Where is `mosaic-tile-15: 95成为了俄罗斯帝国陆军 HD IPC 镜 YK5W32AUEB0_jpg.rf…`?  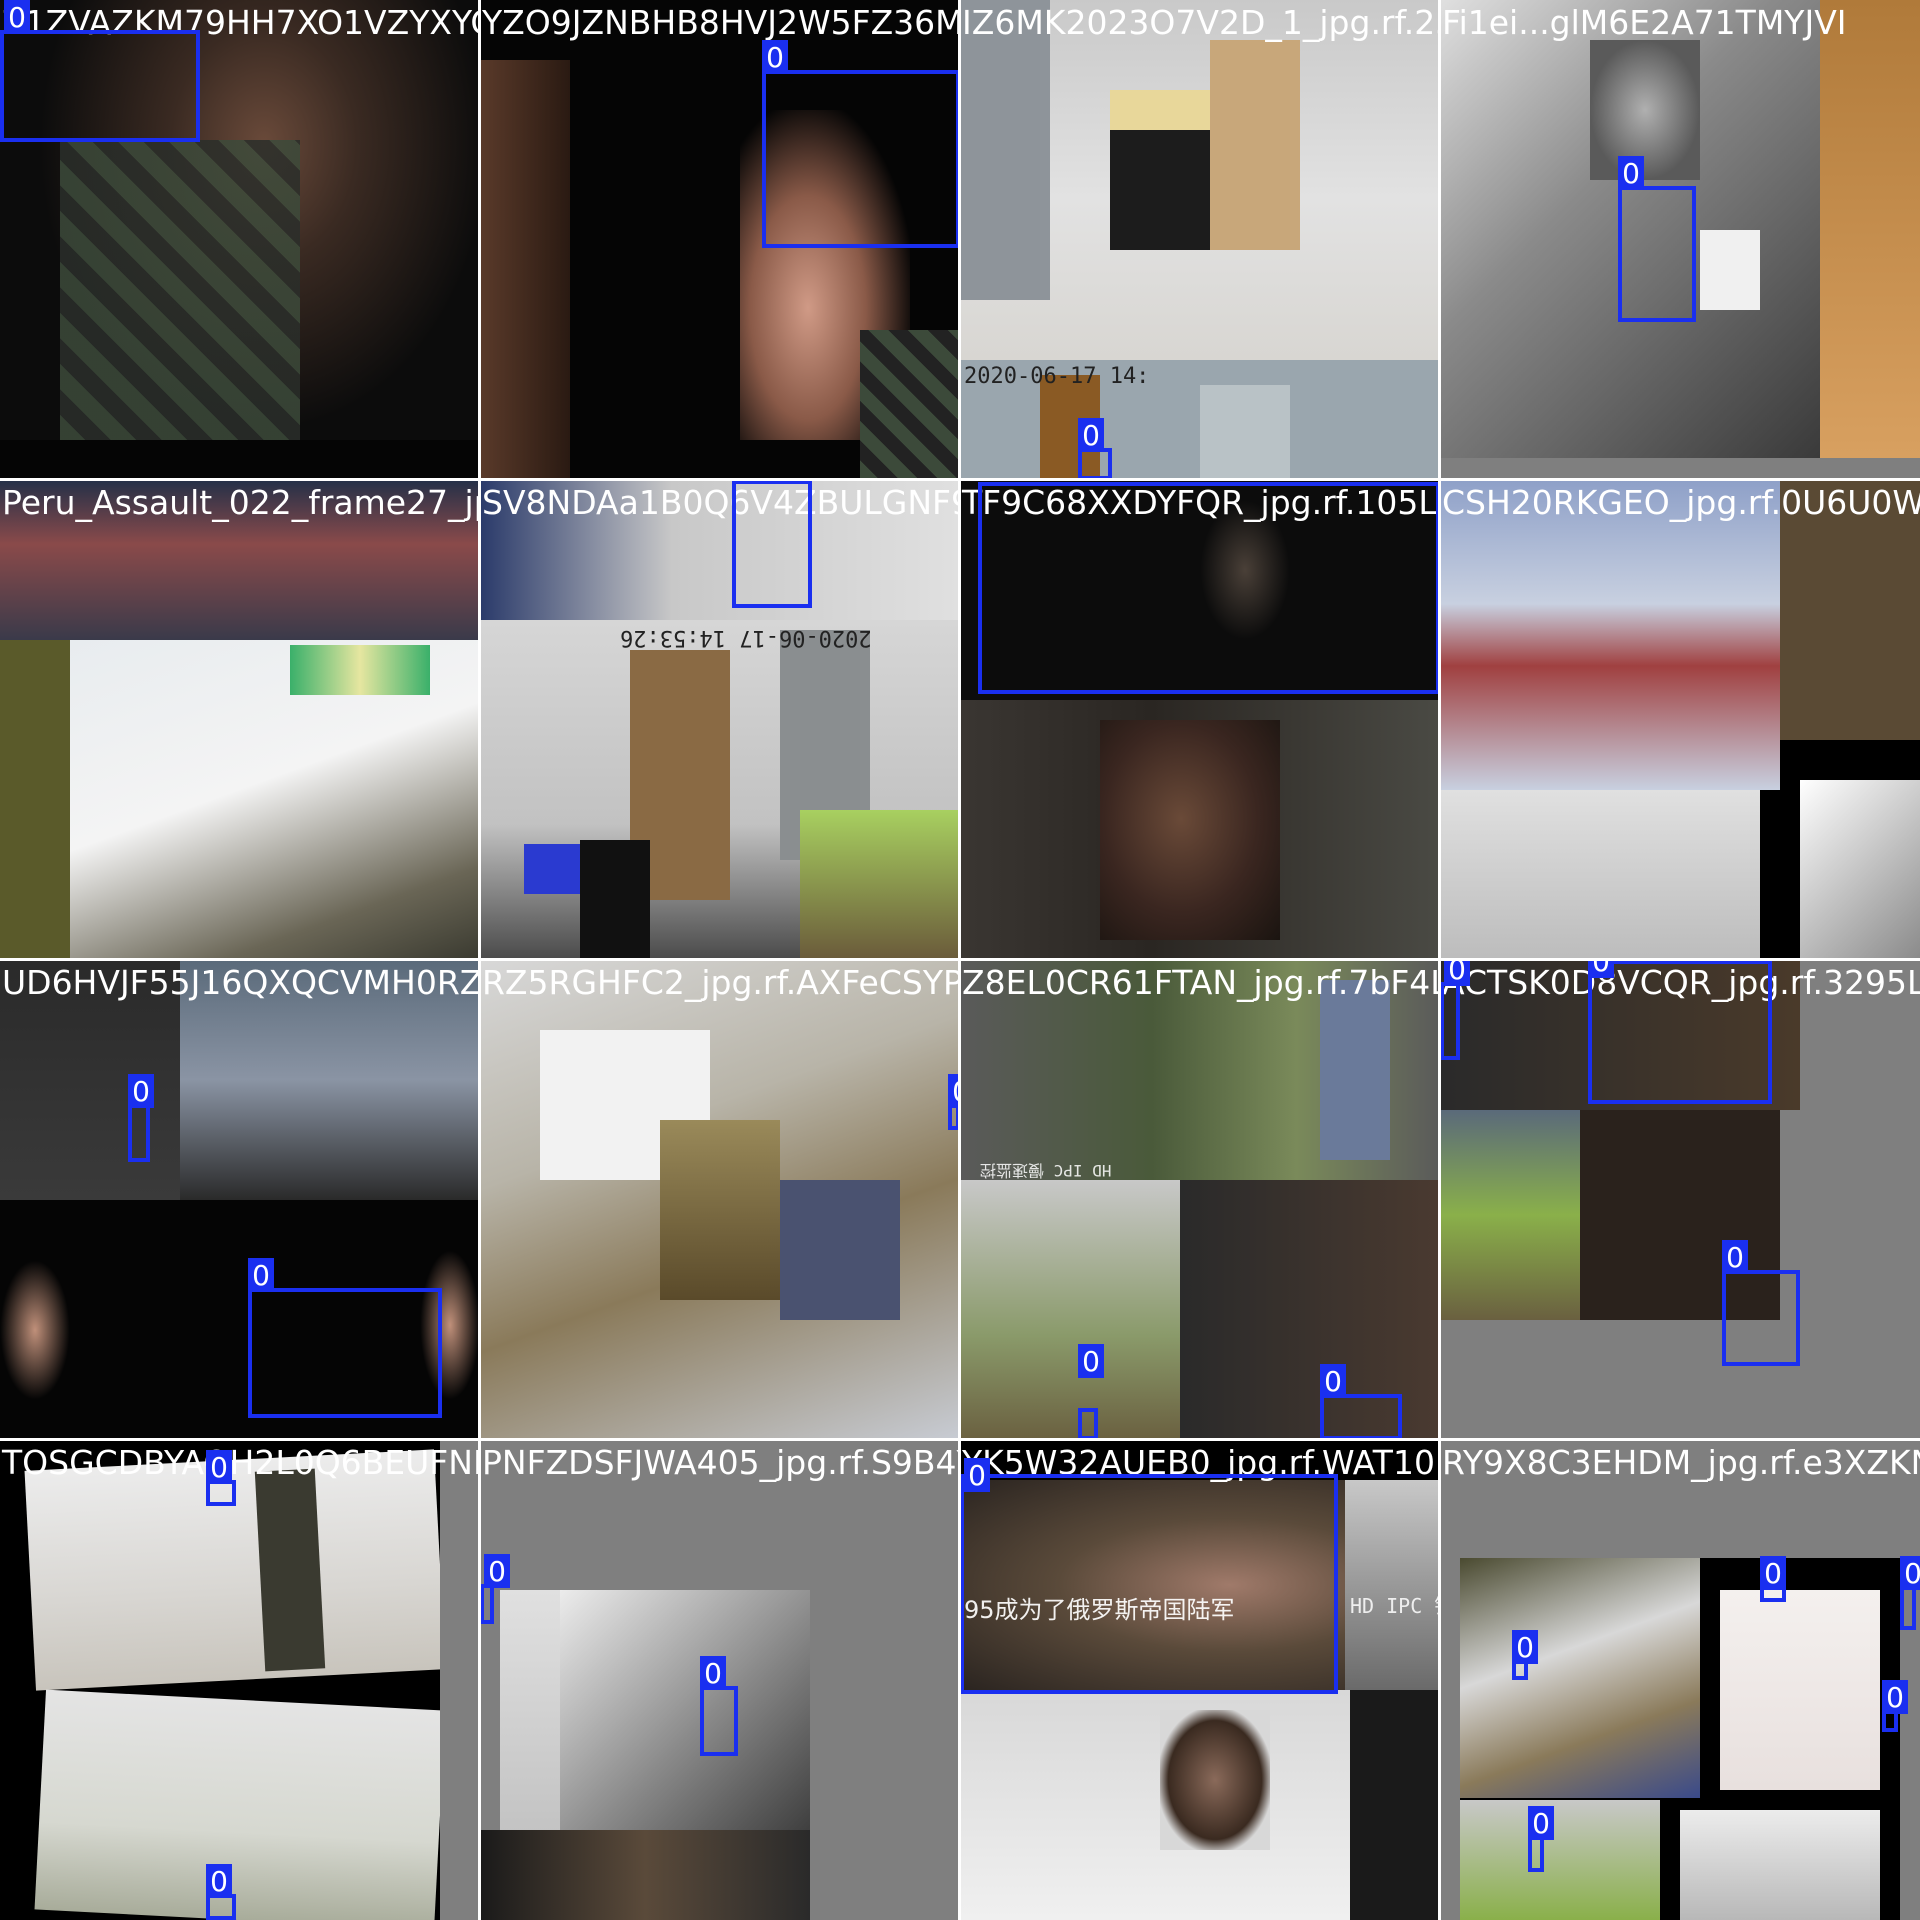 mosaic-tile-15: 95成为了俄罗斯帝国陆军 HD IPC 镜 YK5W32AUEB0_jpg.rf… is located at coordinates (1200, 1680).